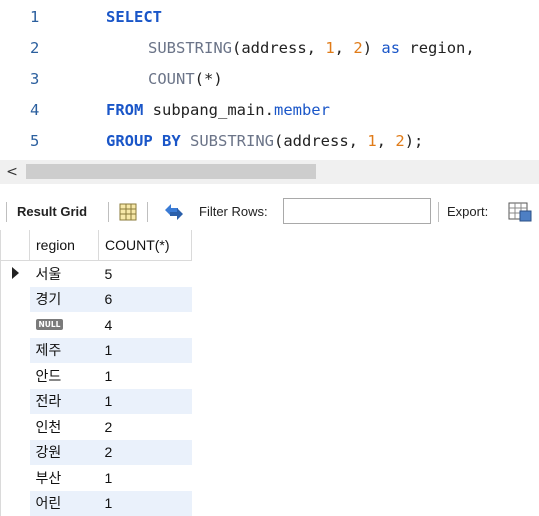 The image size is (539, 516). I want to click on column-header-region: region, so click(64, 245).